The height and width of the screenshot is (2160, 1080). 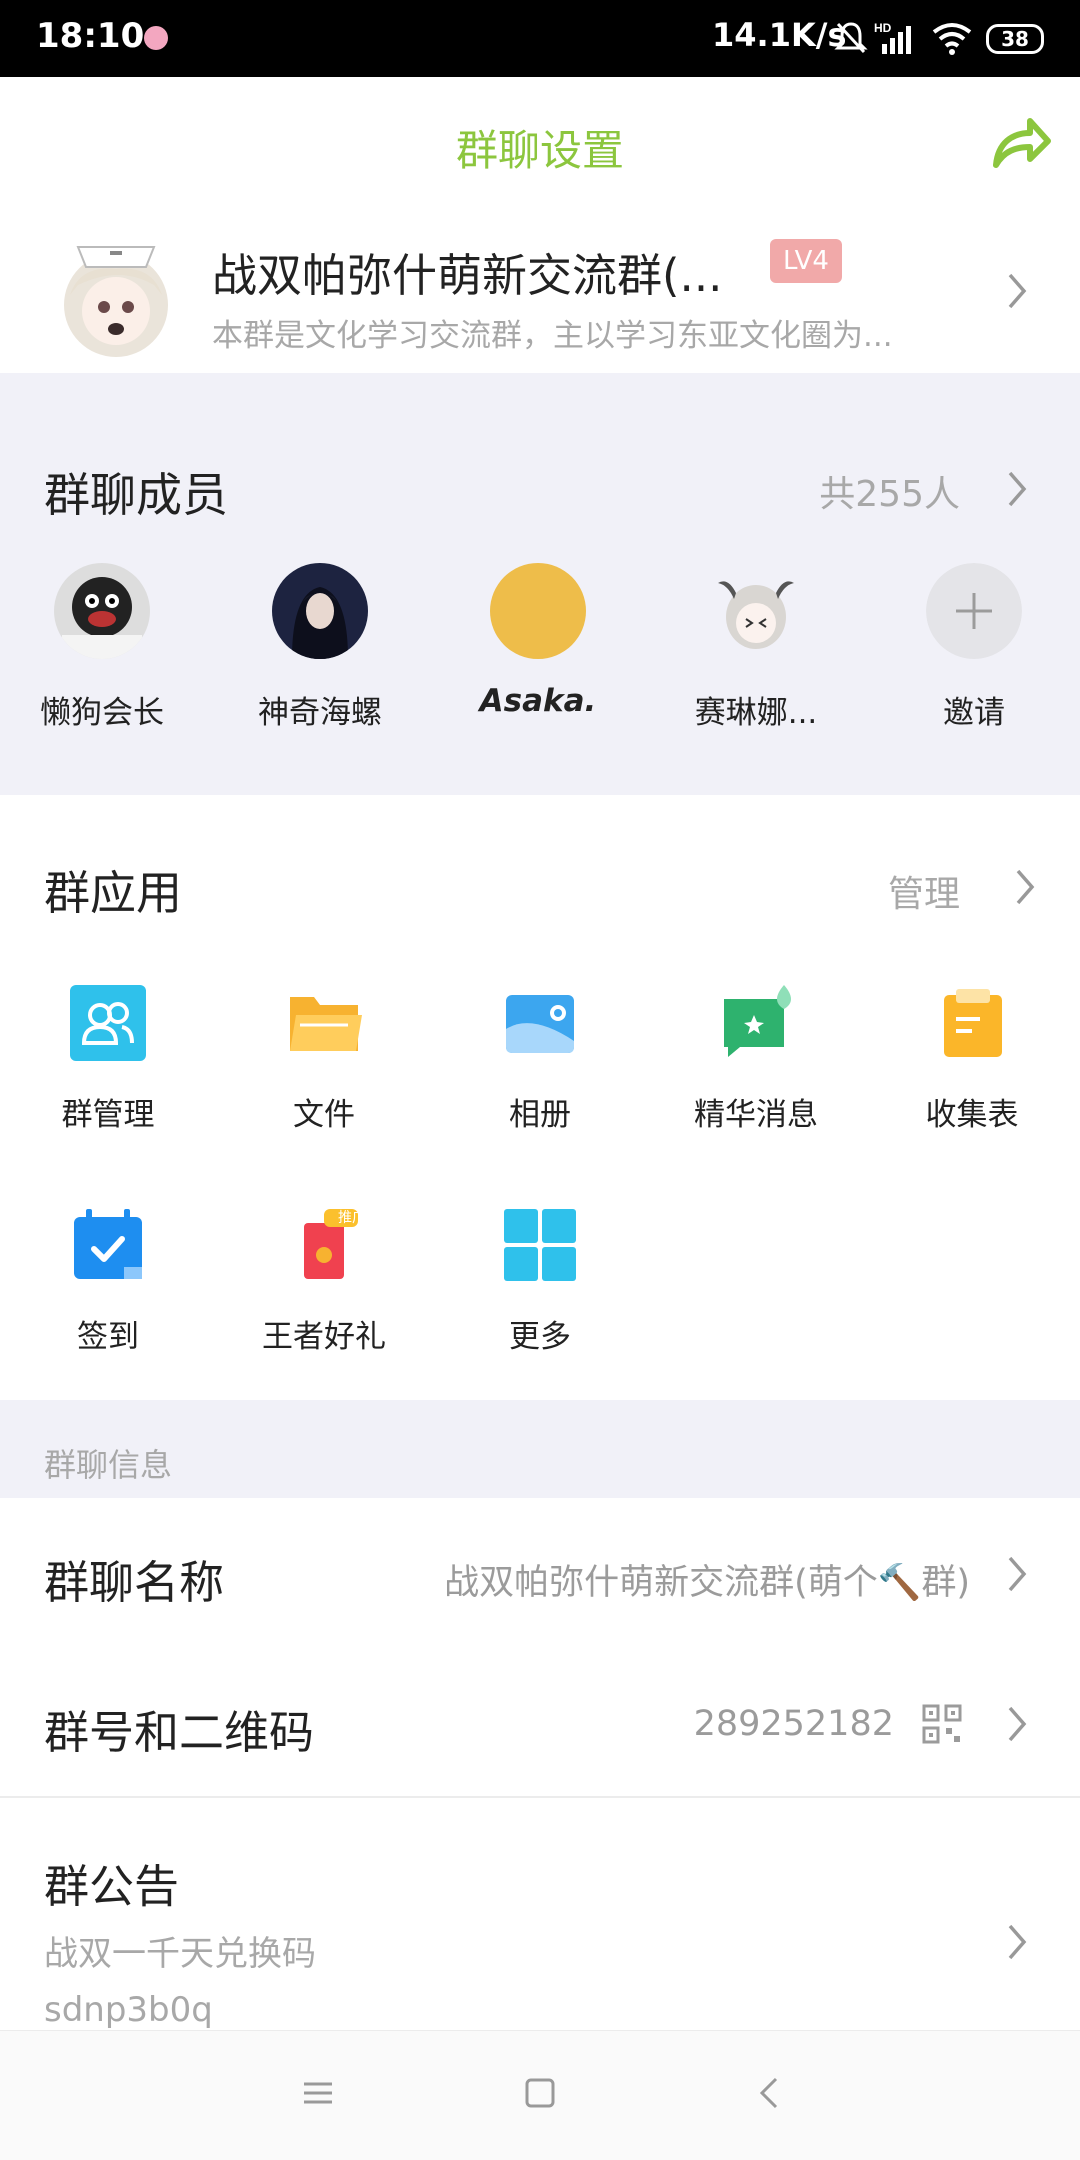 What do you see at coordinates (806, 261) in the screenshot?
I see `group-level-badge: LV4` at bounding box center [806, 261].